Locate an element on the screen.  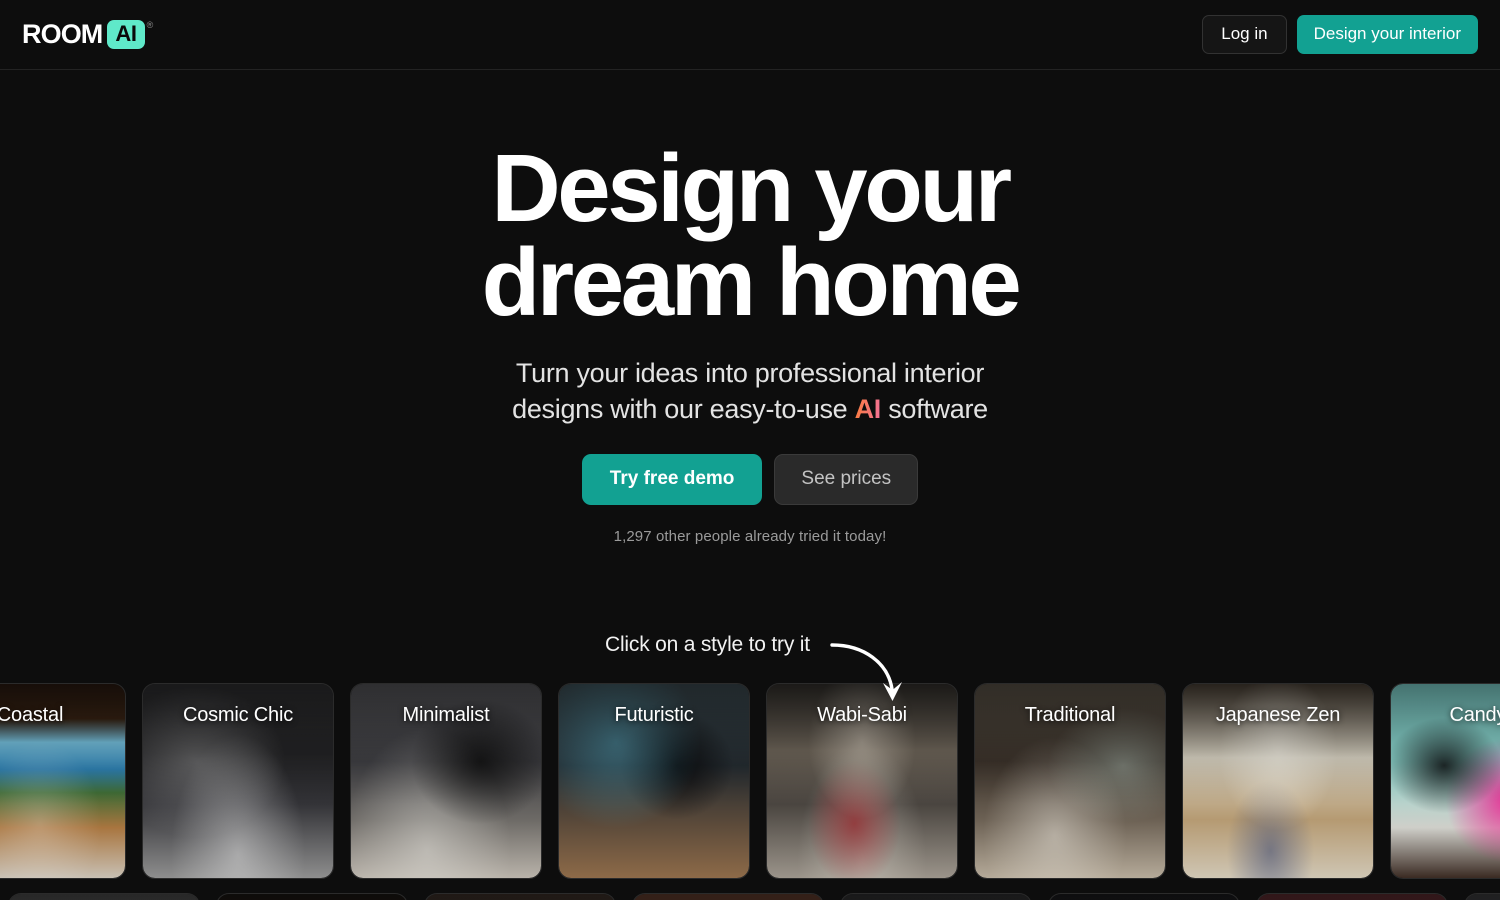
style-card: Traditional is located at coordinates (1070, 781).